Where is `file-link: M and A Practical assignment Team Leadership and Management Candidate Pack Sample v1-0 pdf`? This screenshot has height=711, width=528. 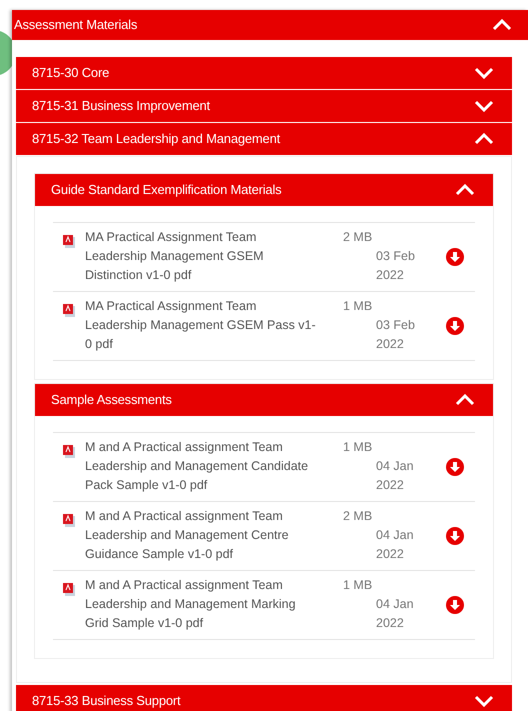
file-link: M and A Practical assignment Team Leadership and Management Candidate Pack Sample v1-0 pdf is located at coordinates (201, 466).